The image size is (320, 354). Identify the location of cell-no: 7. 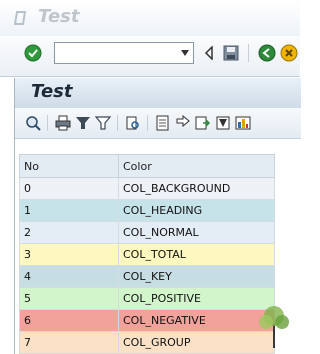
(69, 342).